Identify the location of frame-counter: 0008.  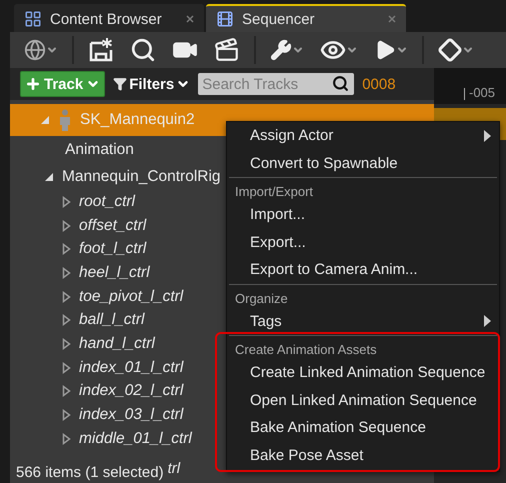
(379, 84).